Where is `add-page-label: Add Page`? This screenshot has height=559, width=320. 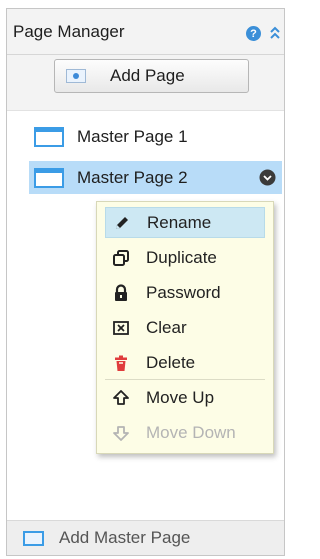
add-page-label: Add Page is located at coordinates (147, 75).